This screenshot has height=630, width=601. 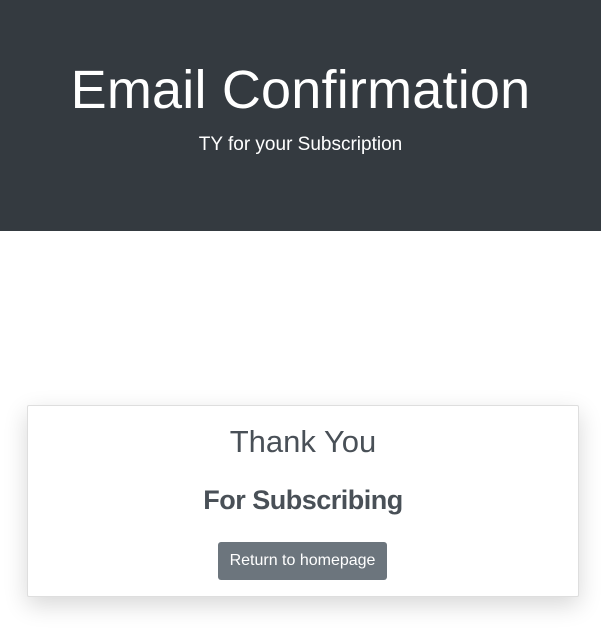 I want to click on page-subtitle: TY for your Subscription, so click(x=300, y=144).